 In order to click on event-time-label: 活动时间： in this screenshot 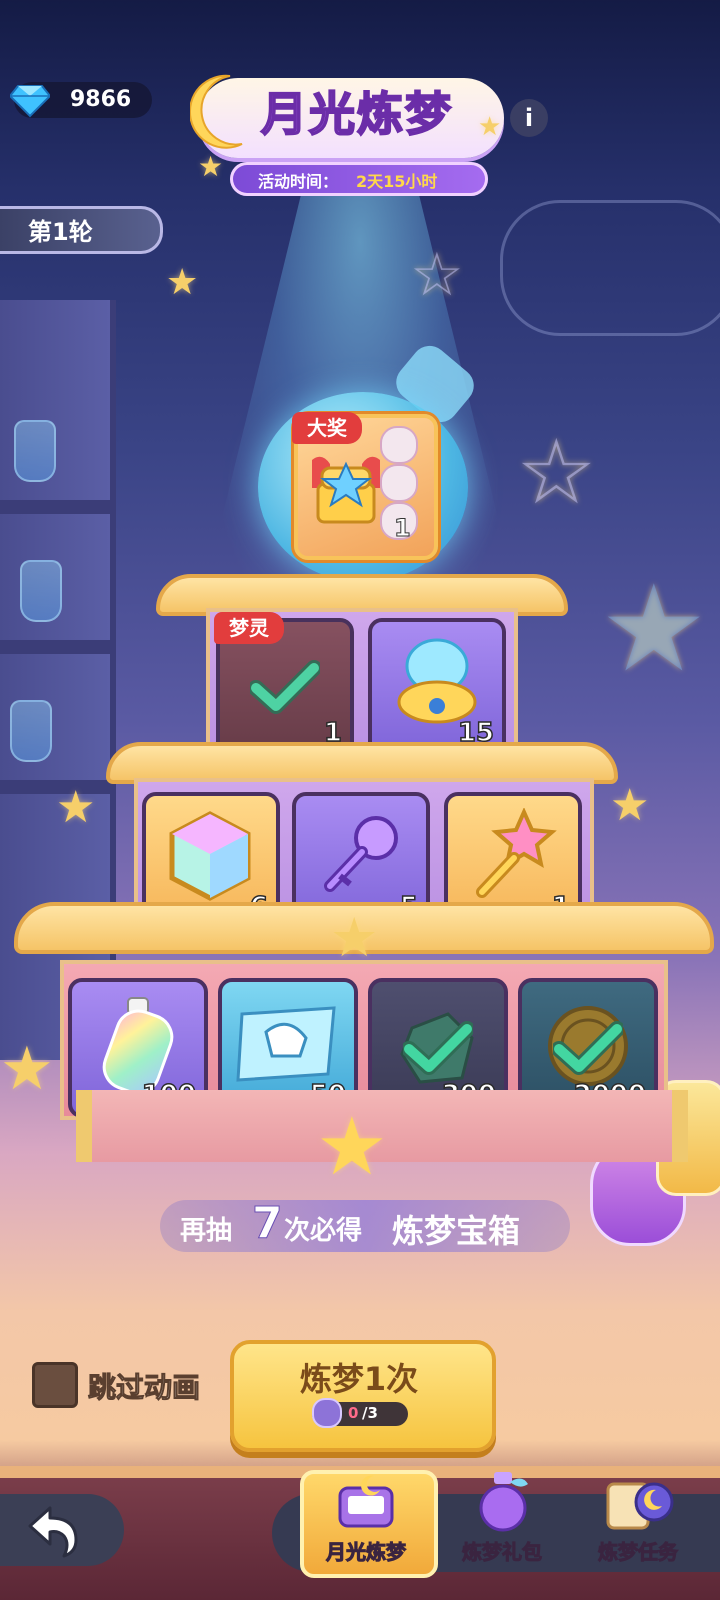, I will do `click(298, 181)`.